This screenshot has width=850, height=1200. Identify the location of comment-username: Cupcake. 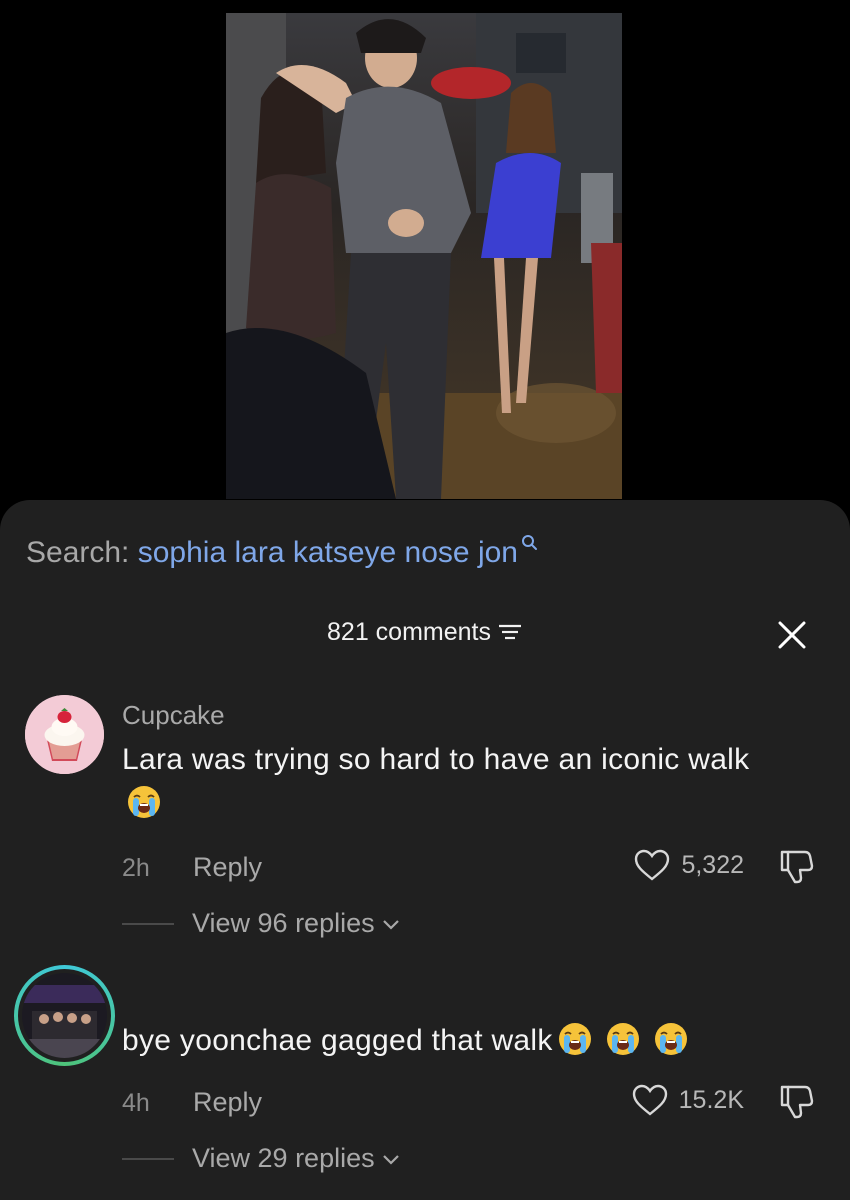
(173, 715).